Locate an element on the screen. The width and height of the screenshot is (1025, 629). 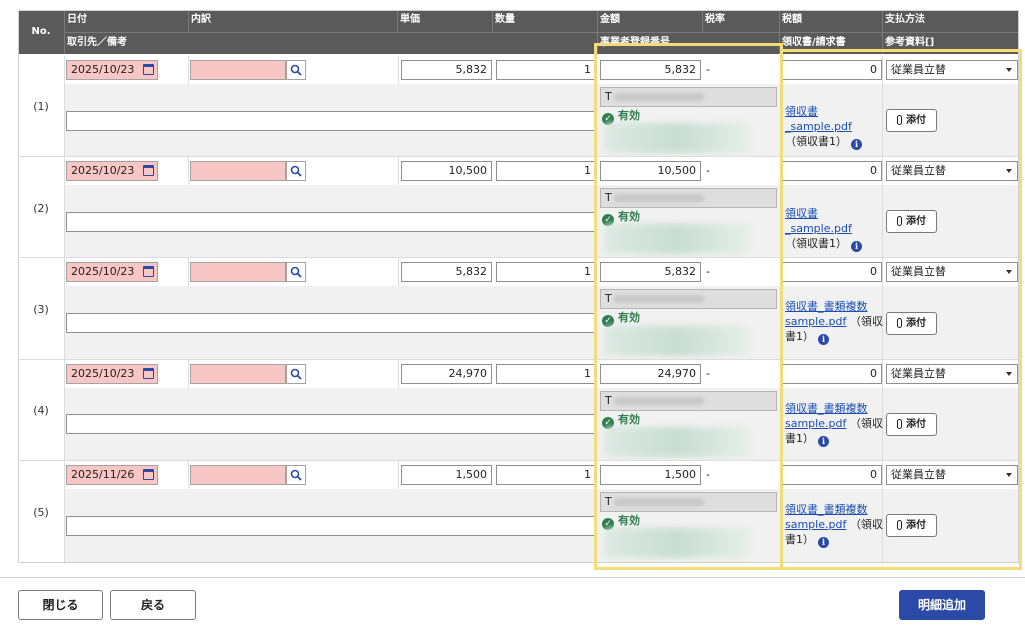
back-button: 戻る is located at coordinates (153, 605).